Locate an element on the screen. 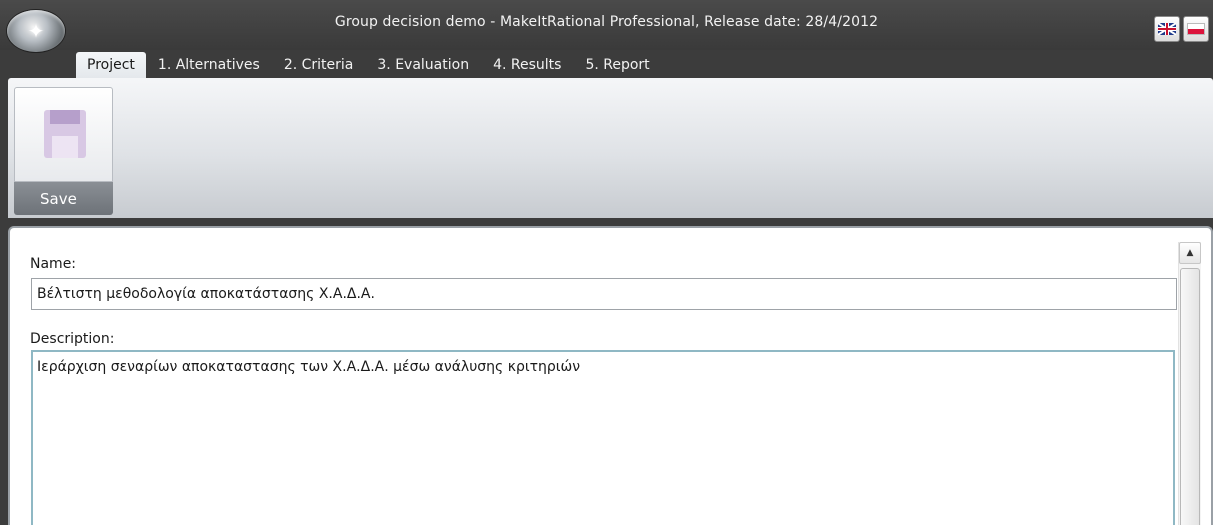 This screenshot has width=1213, height=525. vertical-scrollbar: ▲ is located at coordinates (1189, 383).